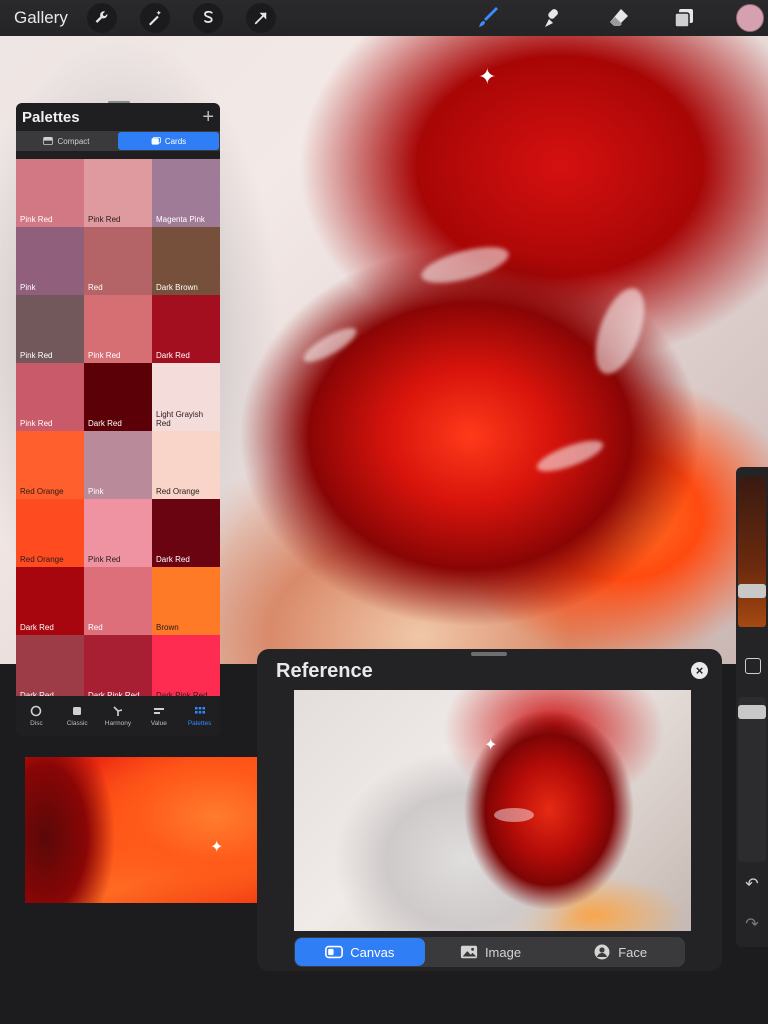 The height and width of the screenshot is (1024, 768). I want to click on face-mode-label: Face, so click(633, 952).